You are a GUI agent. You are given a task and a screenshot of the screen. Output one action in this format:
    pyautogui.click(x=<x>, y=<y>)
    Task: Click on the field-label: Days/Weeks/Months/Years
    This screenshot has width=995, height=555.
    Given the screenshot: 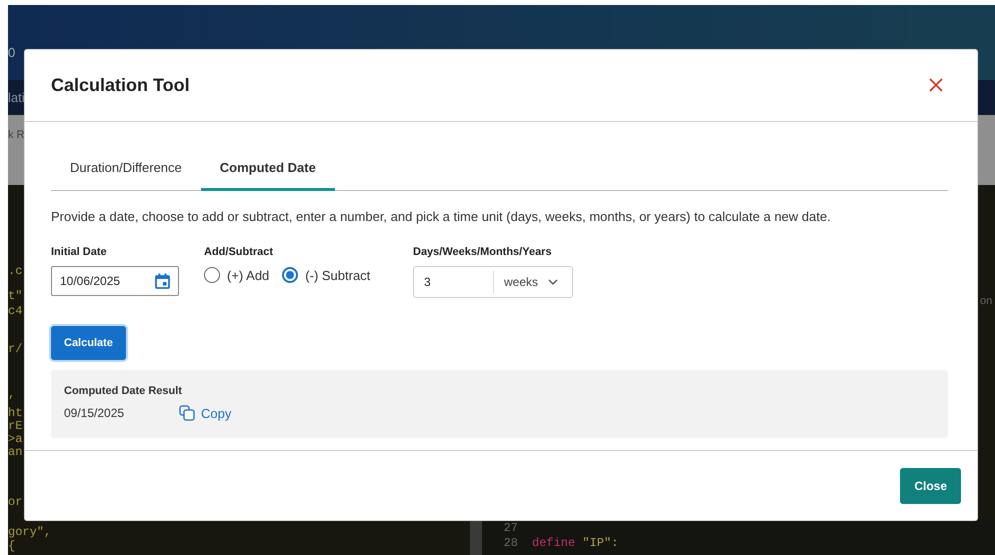 What is the action you would take?
    pyautogui.click(x=483, y=252)
    